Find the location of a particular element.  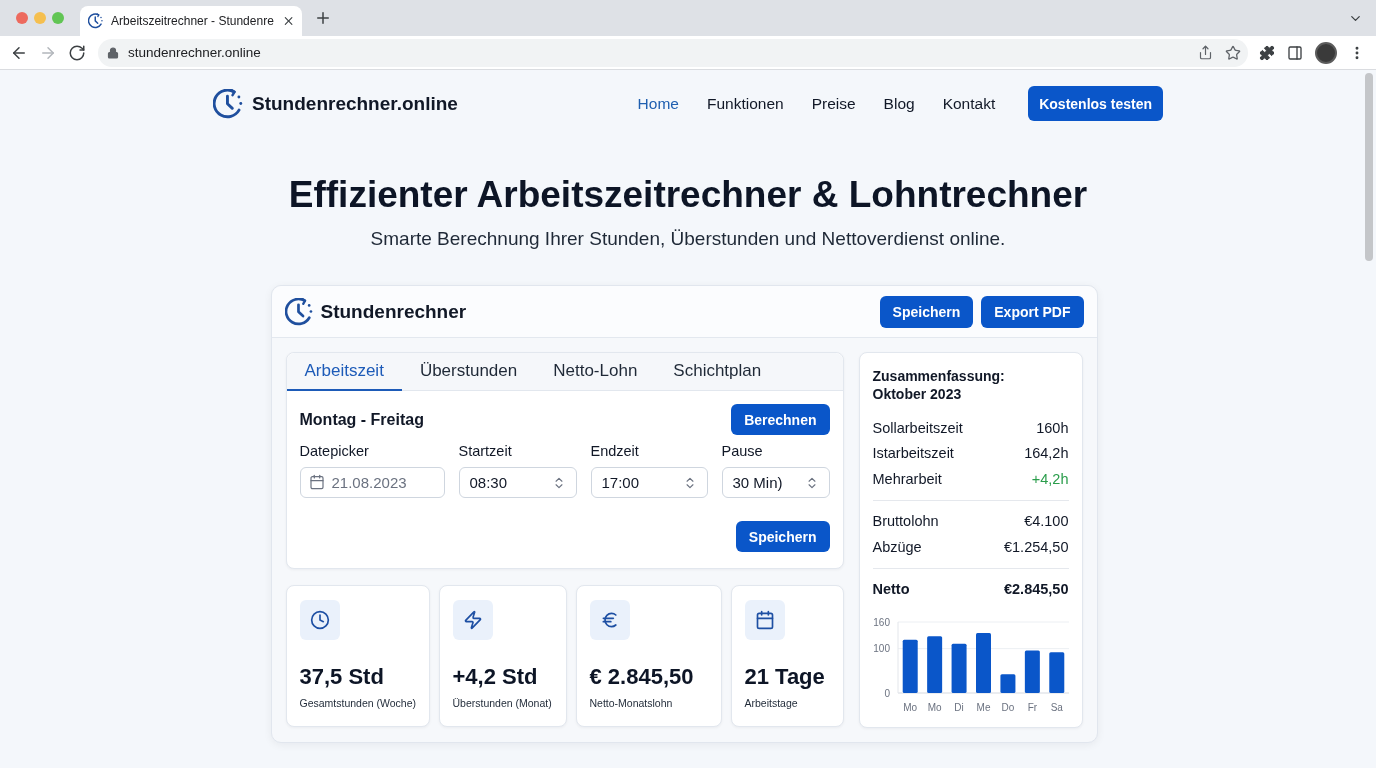

select-field: 30 Min) is located at coordinates (775, 482).